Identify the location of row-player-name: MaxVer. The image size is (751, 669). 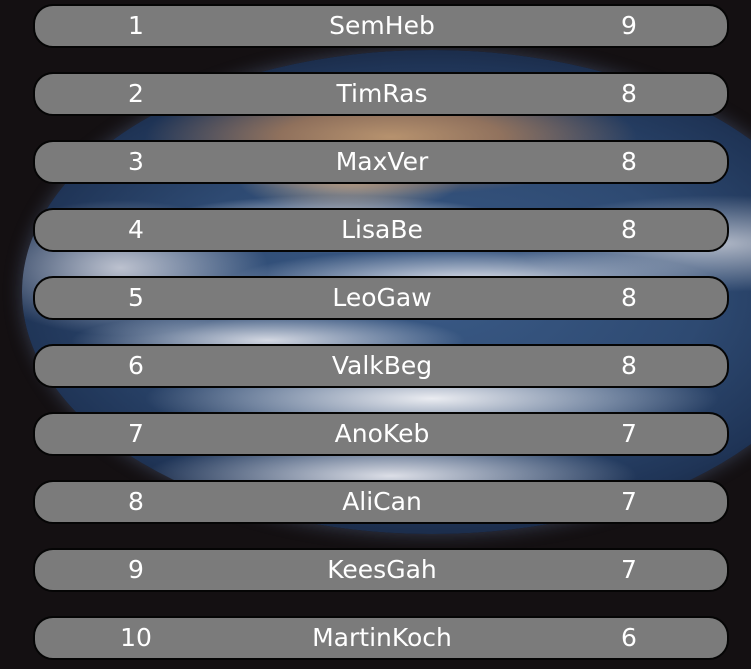
(382, 161).